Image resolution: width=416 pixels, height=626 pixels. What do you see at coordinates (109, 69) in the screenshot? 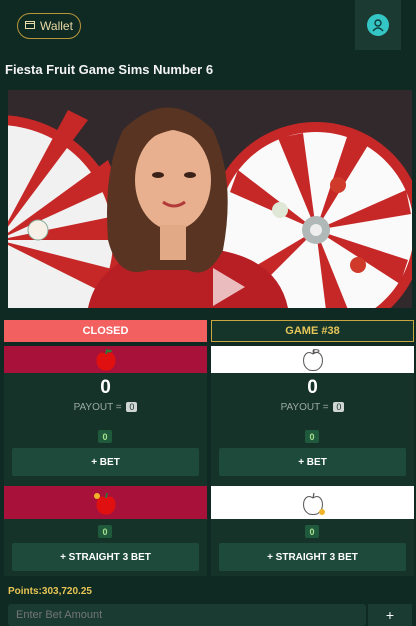
I see `page-title: Fiesta Fruit Game Sims Number 6` at bounding box center [109, 69].